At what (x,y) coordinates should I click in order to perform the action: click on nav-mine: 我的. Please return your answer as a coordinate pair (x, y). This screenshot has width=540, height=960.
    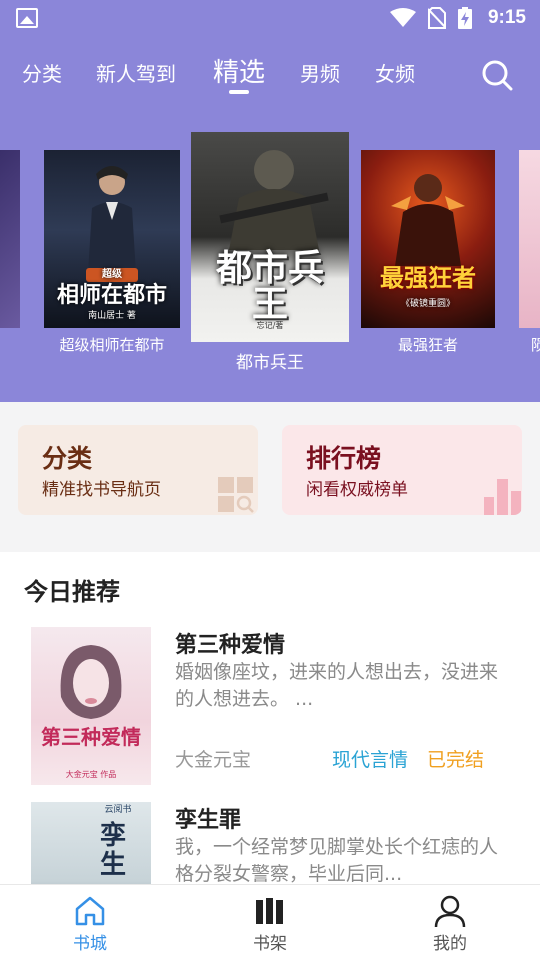
    Looking at the image, I should click on (450, 922).